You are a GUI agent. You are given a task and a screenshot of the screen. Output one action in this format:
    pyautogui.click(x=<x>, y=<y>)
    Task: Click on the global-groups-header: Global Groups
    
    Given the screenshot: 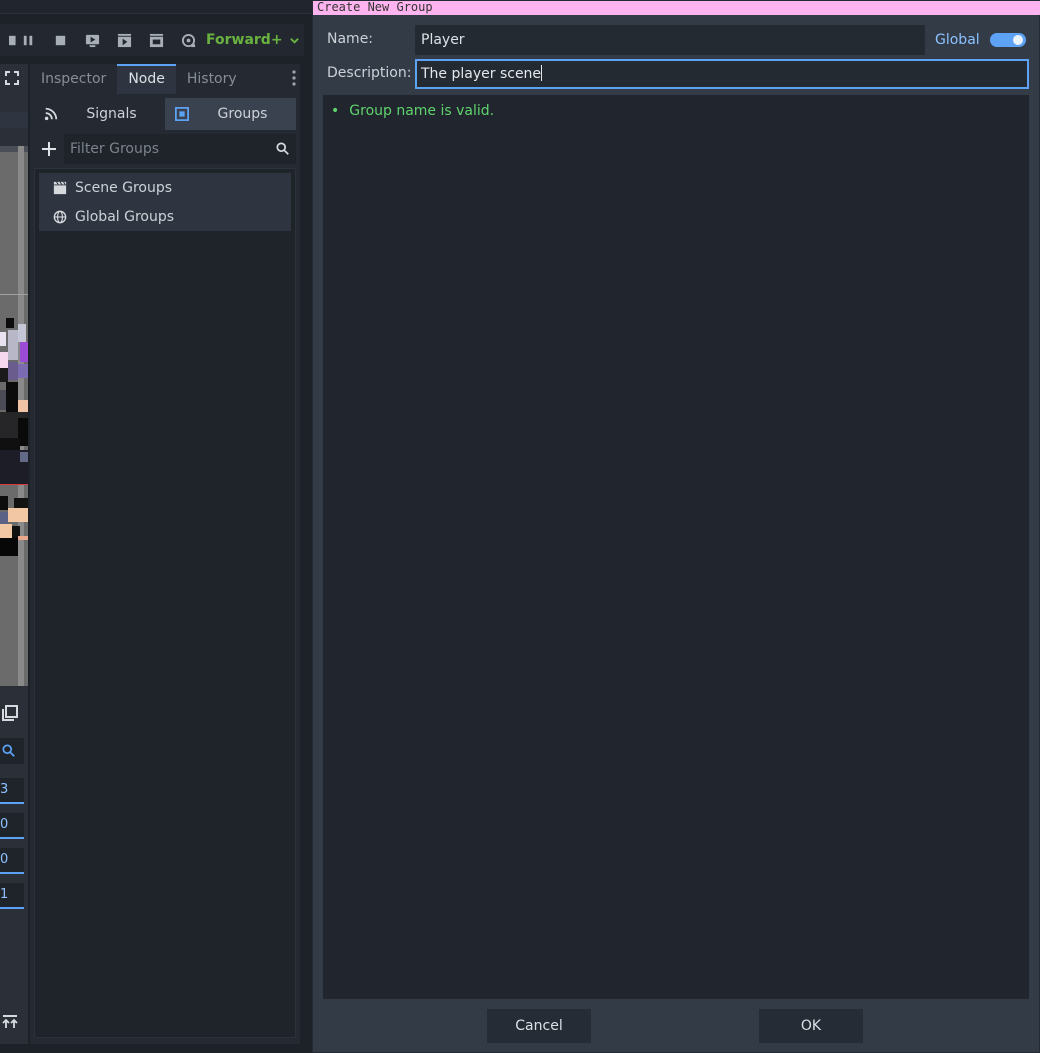 What is the action you would take?
    pyautogui.click(x=165, y=216)
    